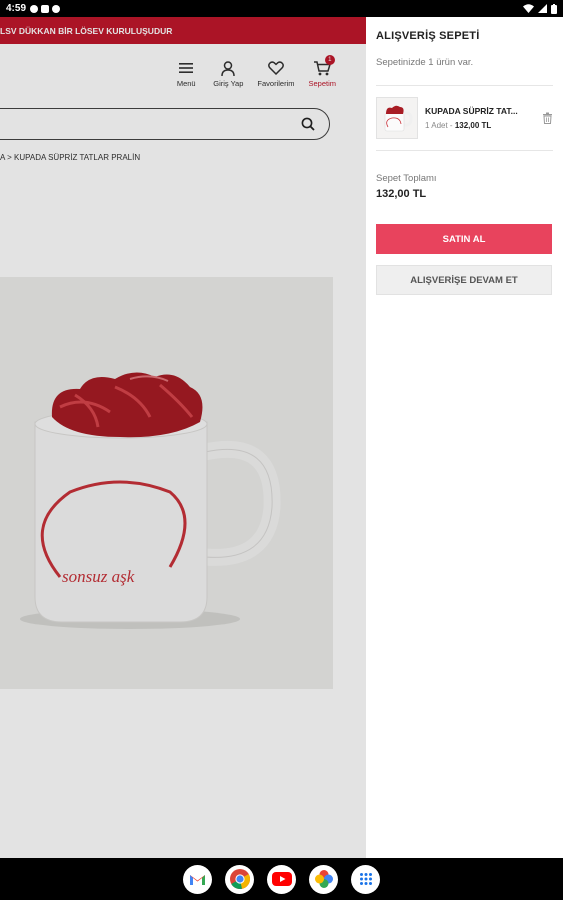  Describe the element at coordinates (401, 194) in the screenshot. I see `cart-total-value: 132,00 TL` at that location.